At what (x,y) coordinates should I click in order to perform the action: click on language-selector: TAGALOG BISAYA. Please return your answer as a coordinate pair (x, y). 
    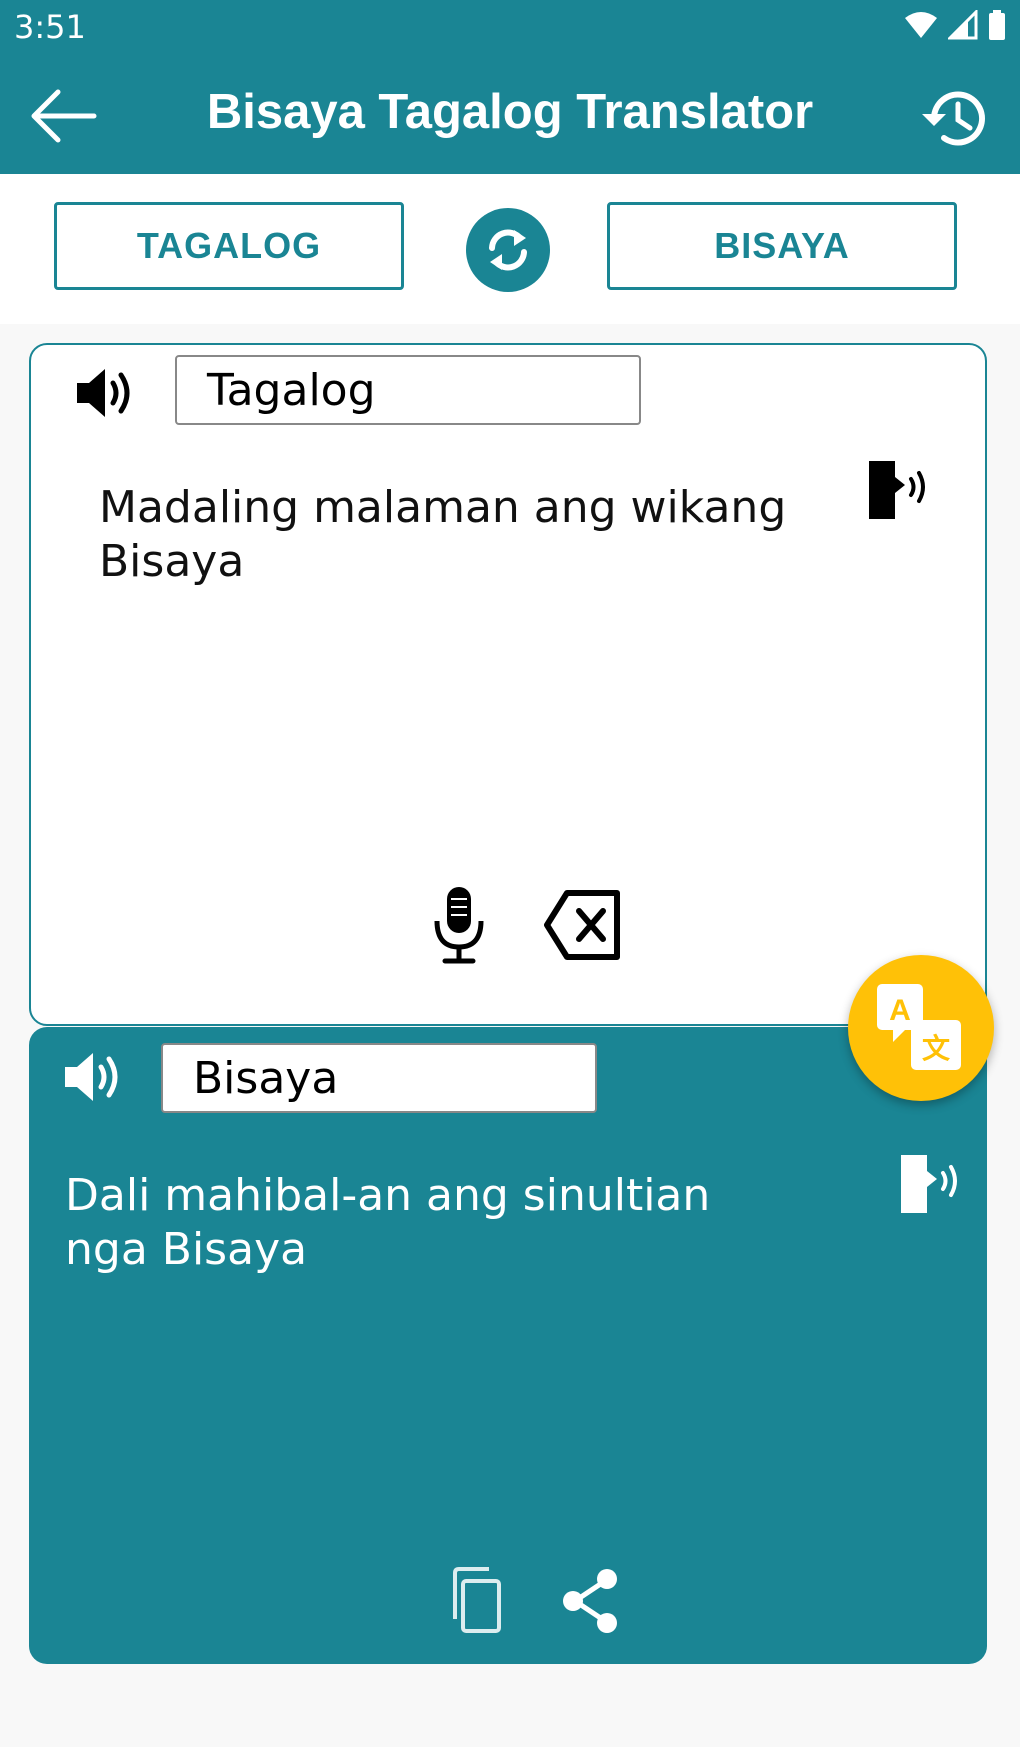
    Looking at the image, I should click on (510, 249).